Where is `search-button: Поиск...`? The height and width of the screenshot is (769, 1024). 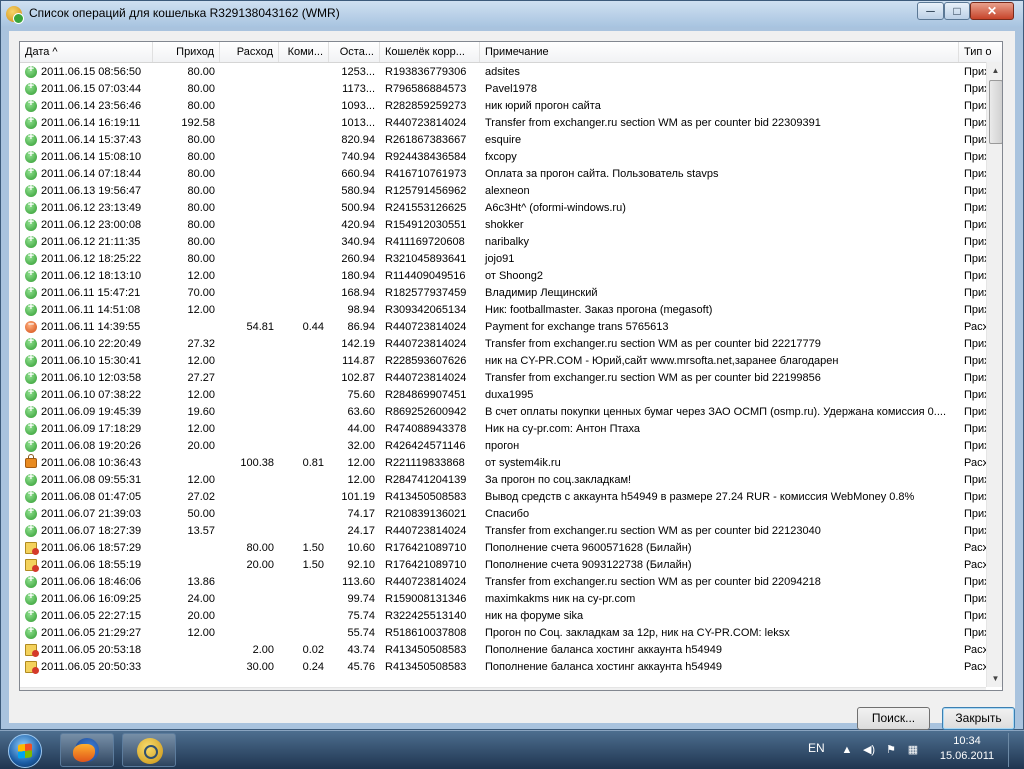
search-button: Поиск... is located at coordinates (893, 718).